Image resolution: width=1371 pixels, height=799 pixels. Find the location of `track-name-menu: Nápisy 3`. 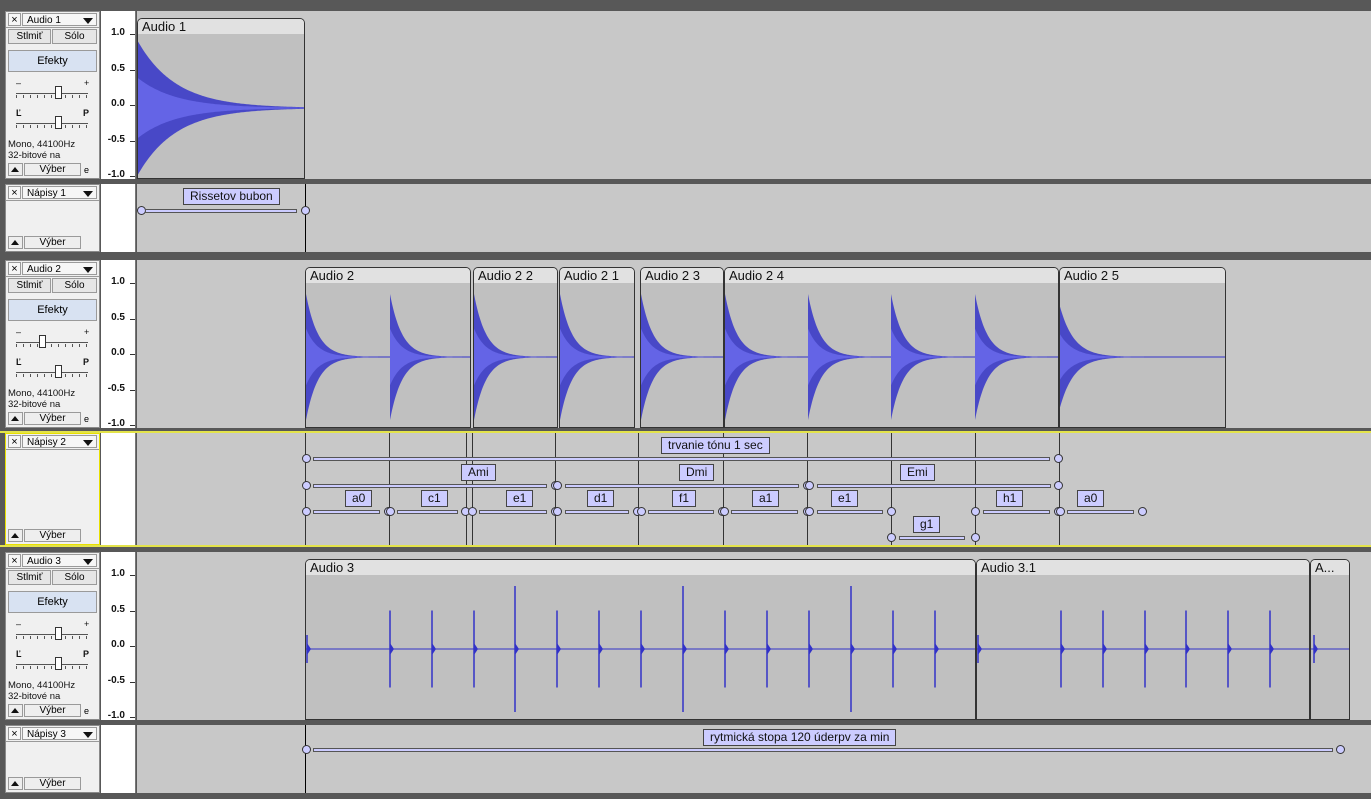

track-name-menu: Nápisy 3 is located at coordinates (59, 733).